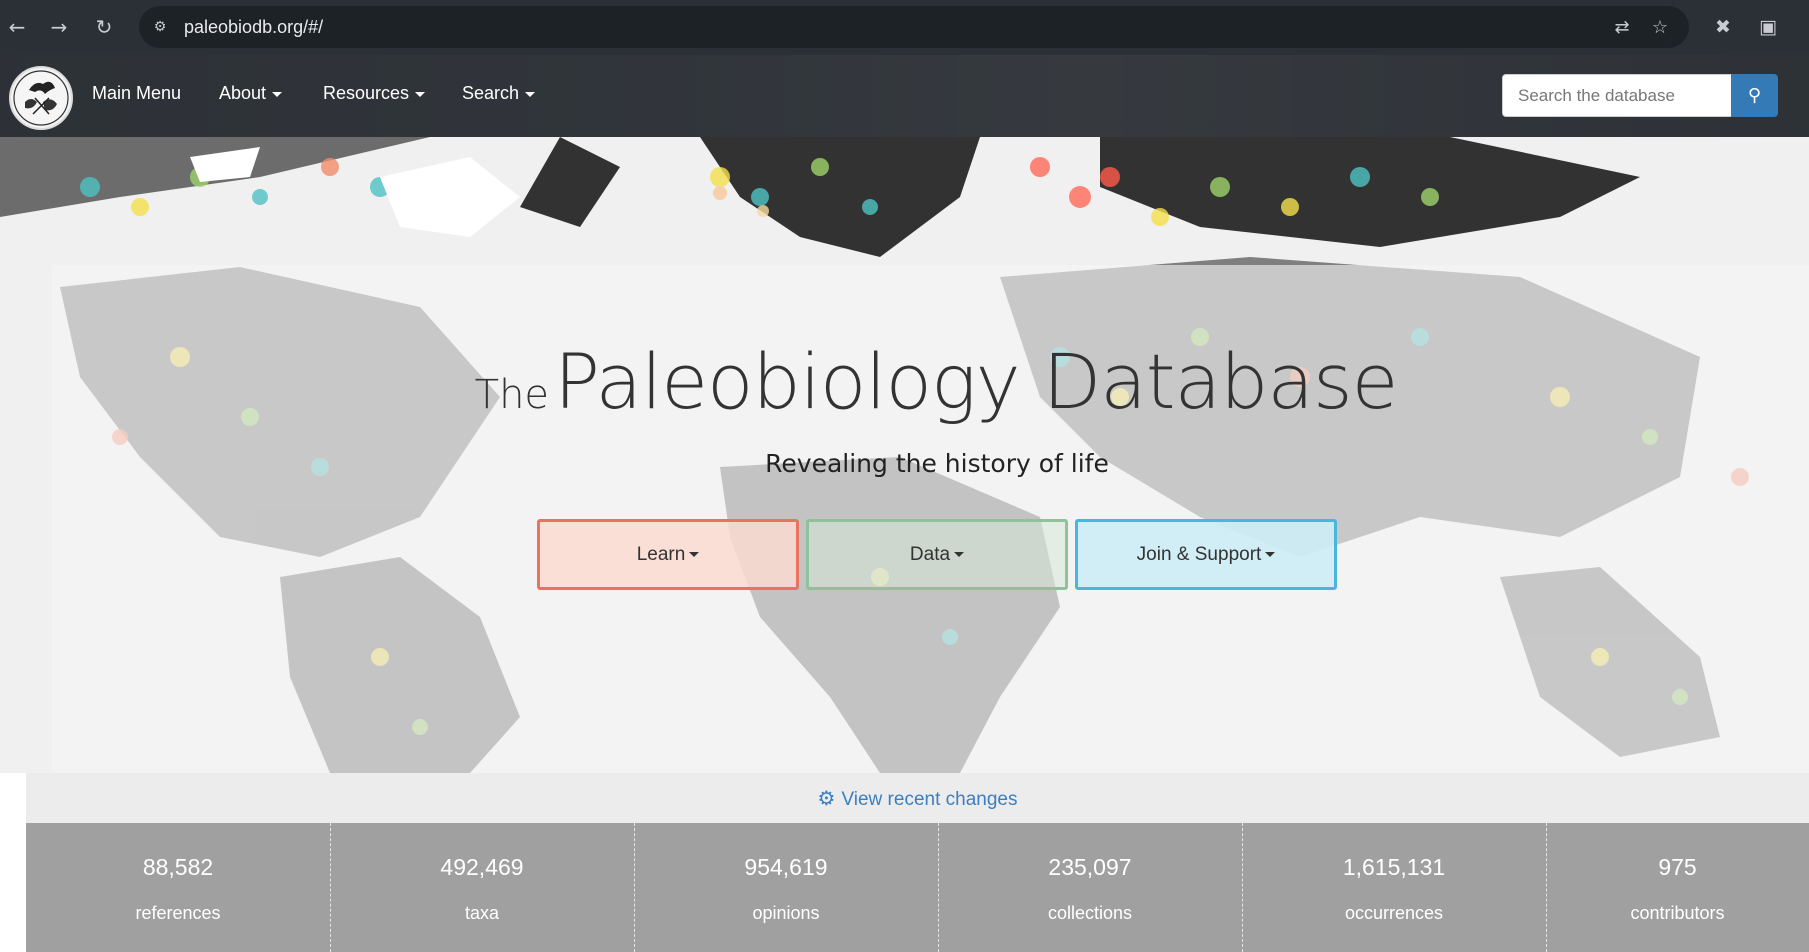  I want to click on stat-label: collections, so click(1090, 913).